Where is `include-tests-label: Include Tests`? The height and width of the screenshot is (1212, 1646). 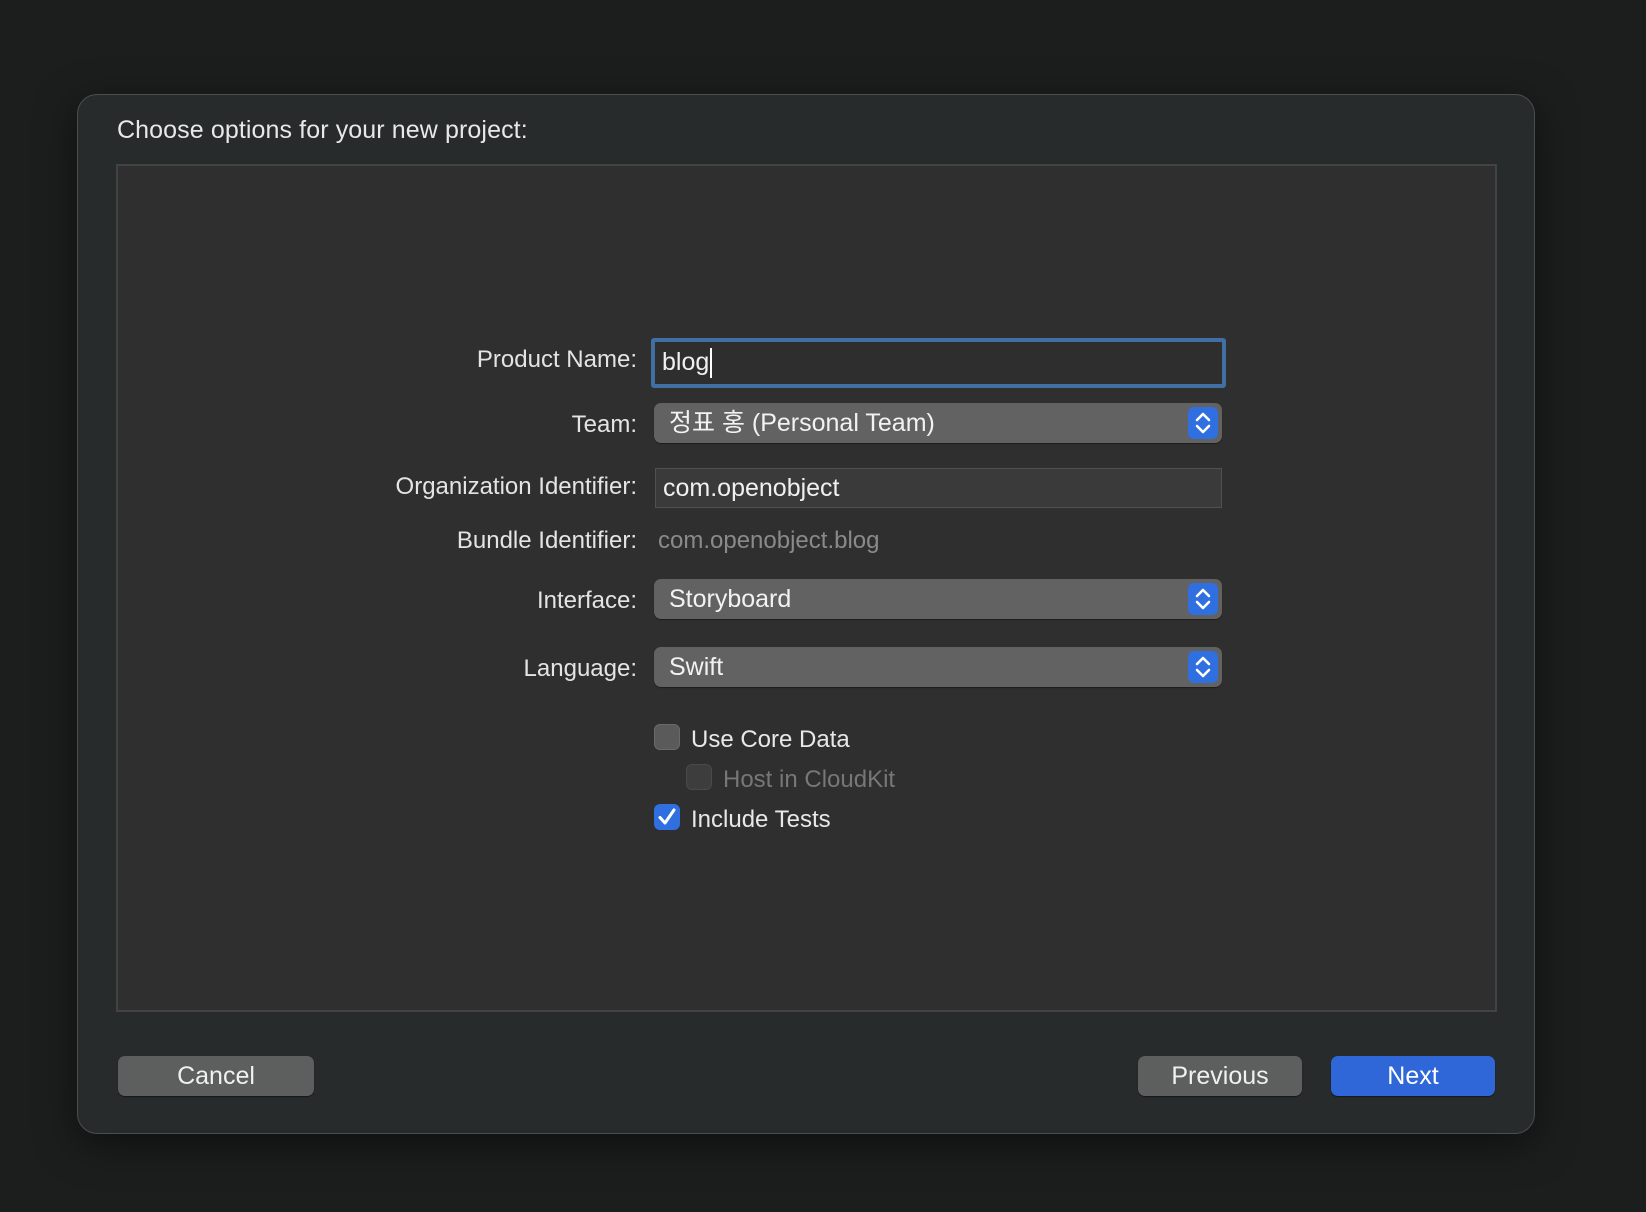 include-tests-label: Include Tests is located at coordinates (761, 820).